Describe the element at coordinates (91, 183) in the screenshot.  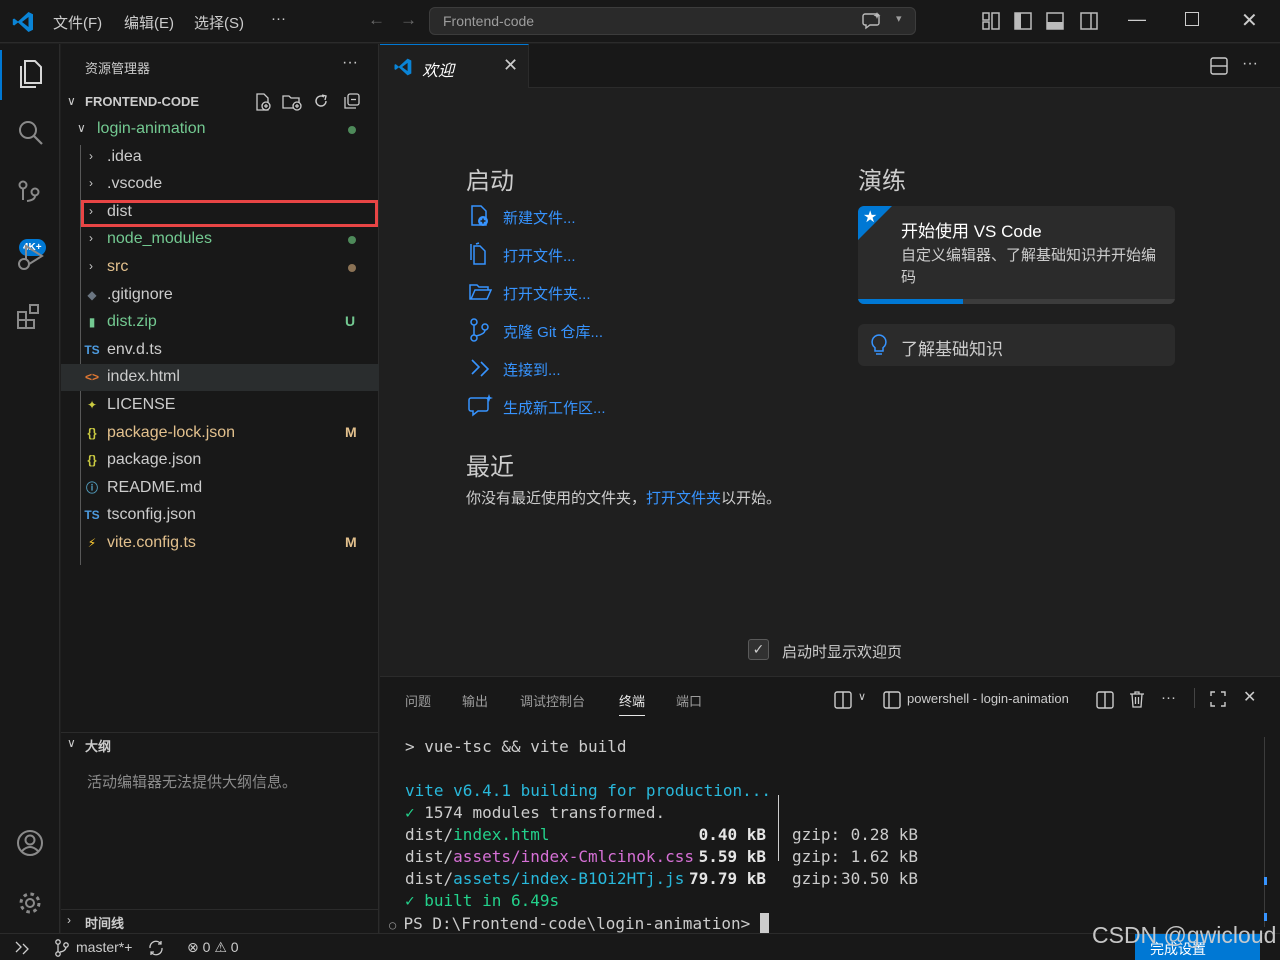
I see `chevron-right-icon: ›` at that location.